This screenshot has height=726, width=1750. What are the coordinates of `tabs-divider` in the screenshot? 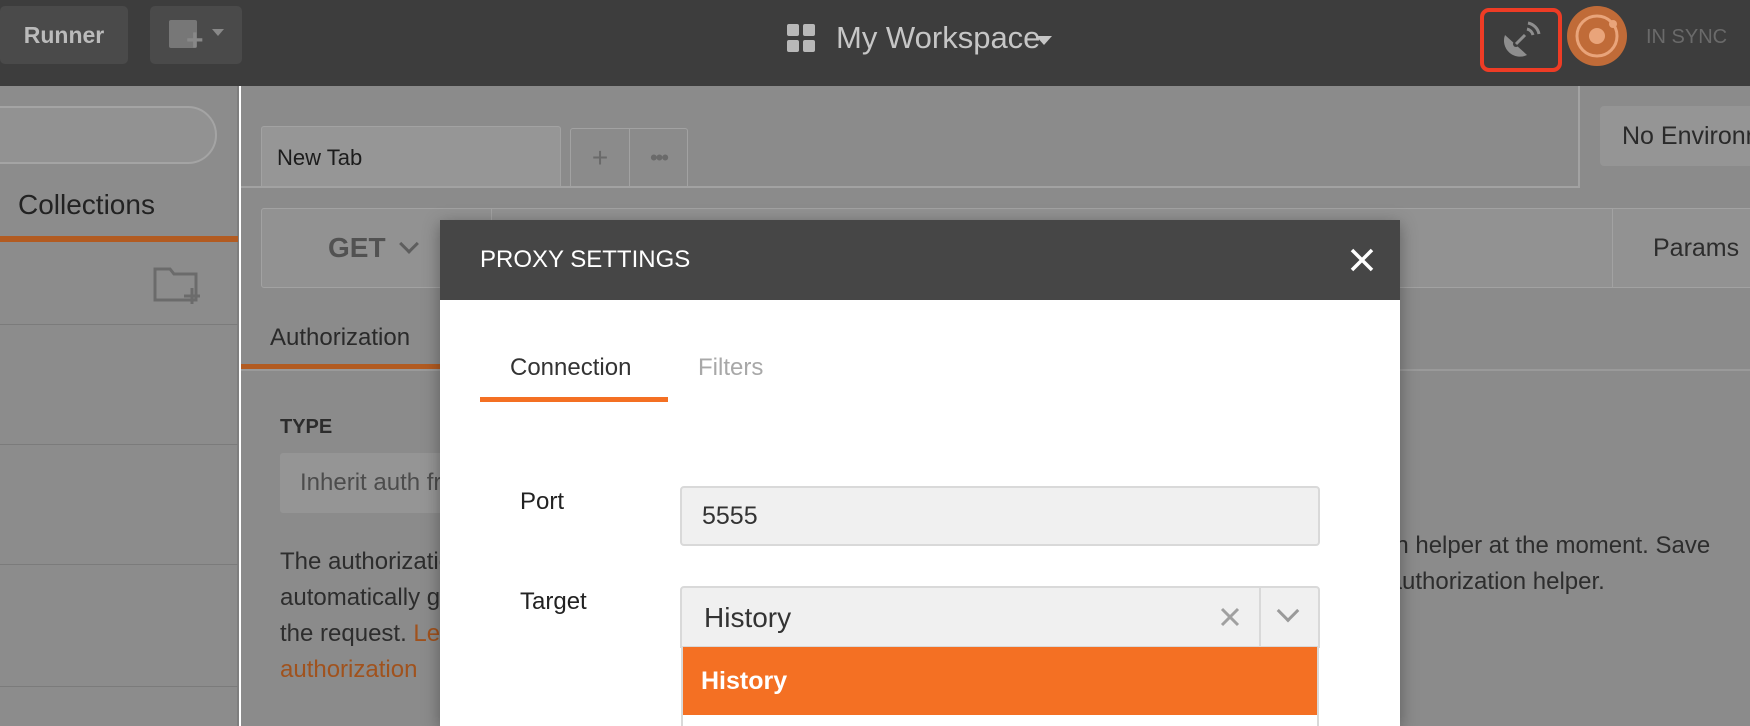 It's located at (909, 187).